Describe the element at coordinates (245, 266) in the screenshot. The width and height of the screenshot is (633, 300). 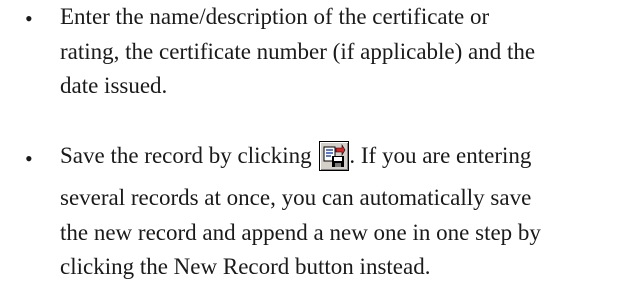
I see `text-line: clicking the New Record button instead.` at that location.